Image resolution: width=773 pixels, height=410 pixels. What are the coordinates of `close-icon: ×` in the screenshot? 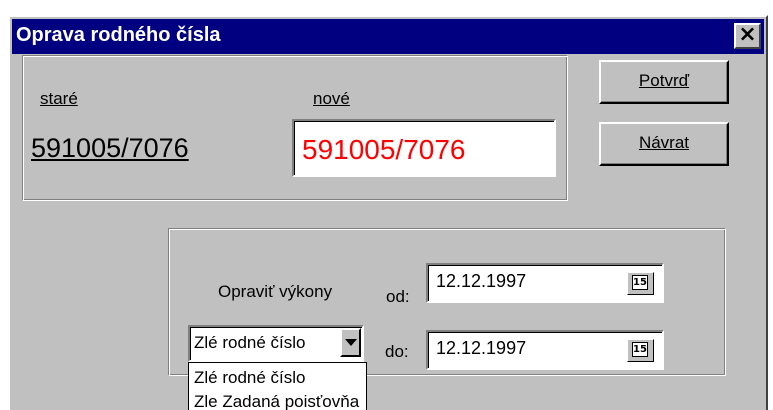 It's located at (747, 34).